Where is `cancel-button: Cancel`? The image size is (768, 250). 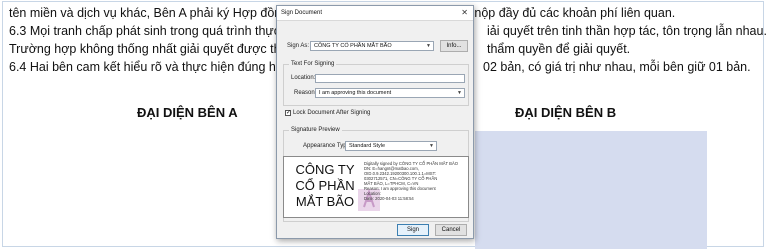 cancel-button: Cancel is located at coordinates (451, 230).